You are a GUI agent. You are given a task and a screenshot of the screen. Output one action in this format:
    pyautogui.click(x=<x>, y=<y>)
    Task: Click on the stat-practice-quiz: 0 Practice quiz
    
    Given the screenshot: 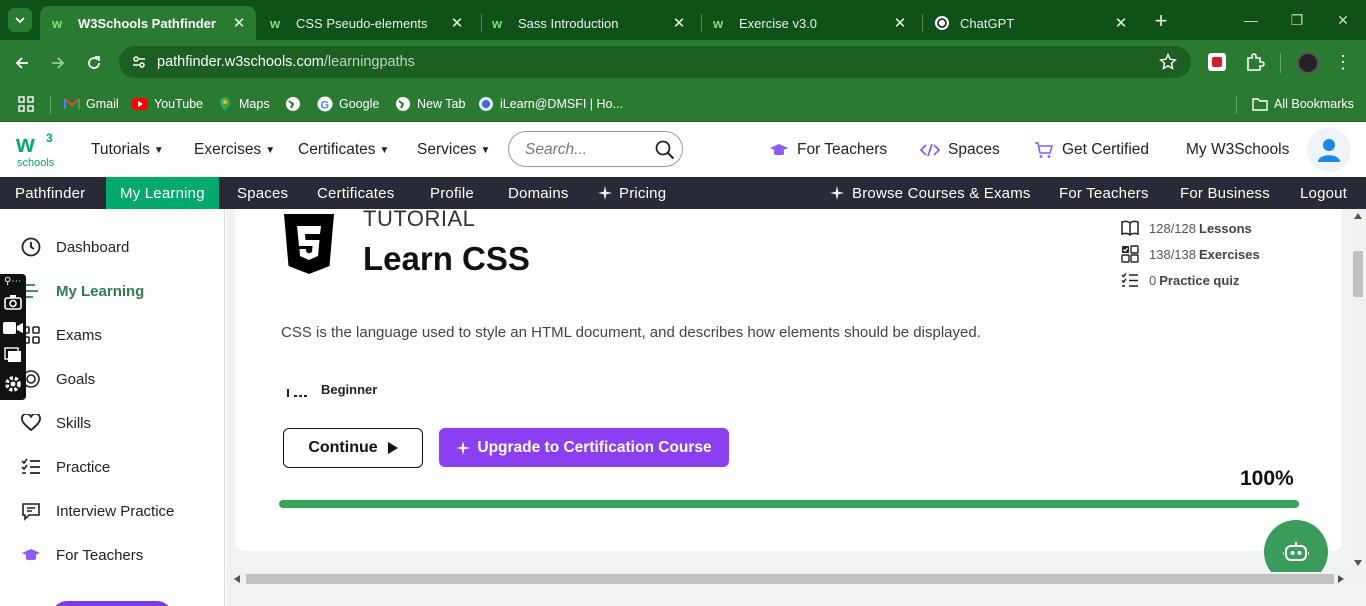 What is the action you would take?
    pyautogui.click(x=1180, y=280)
    